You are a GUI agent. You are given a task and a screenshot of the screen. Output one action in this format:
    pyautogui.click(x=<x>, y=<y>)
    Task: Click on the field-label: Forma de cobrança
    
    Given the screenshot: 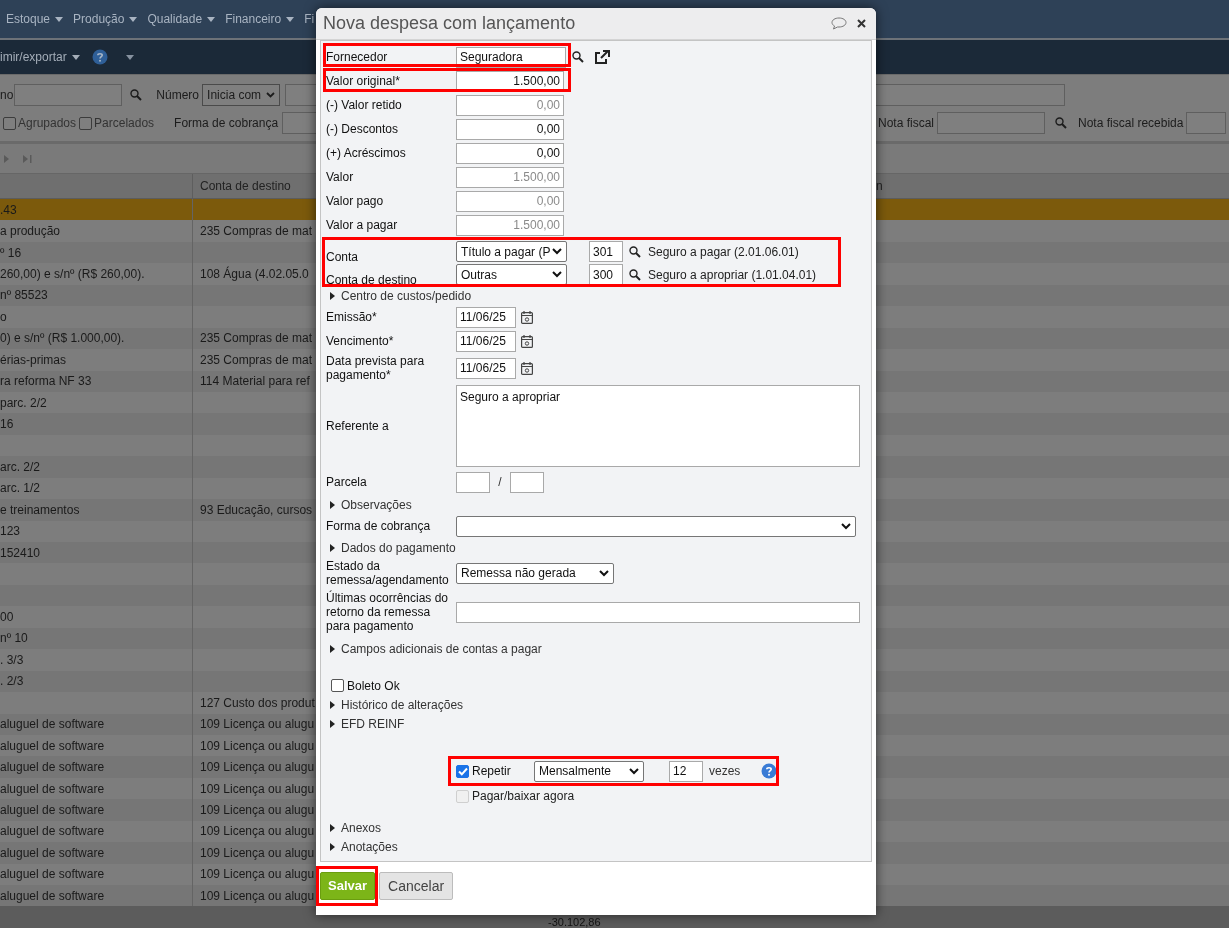 What is the action you would take?
    pyautogui.click(x=379, y=526)
    